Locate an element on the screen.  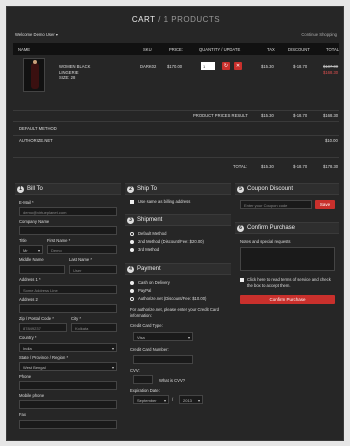
product-tax: $15.30 is located at coordinates (267, 66).